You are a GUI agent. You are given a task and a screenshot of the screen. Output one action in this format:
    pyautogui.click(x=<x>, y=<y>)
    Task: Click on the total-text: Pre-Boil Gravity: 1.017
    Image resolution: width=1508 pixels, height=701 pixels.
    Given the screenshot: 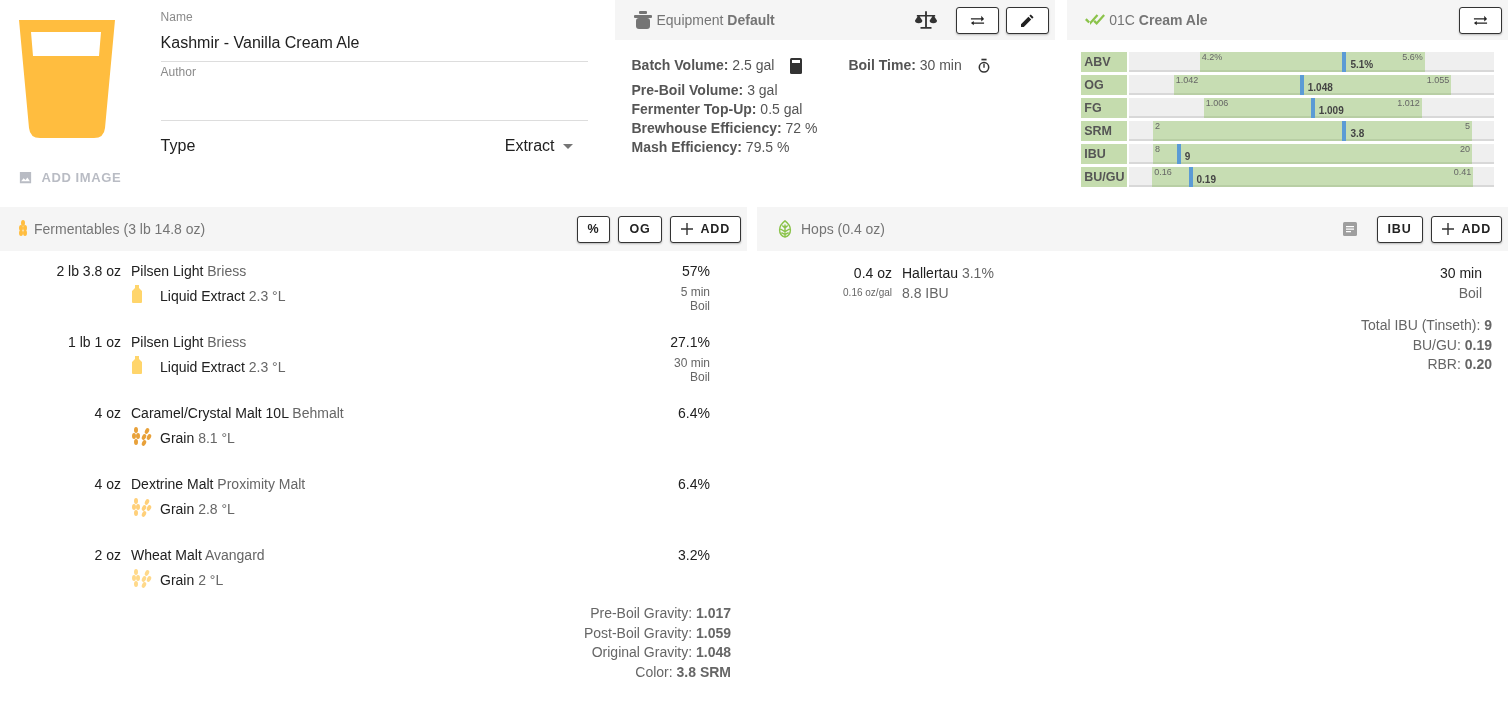 What is the action you would take?
    pyautogui.click(x=660, y=613)
    